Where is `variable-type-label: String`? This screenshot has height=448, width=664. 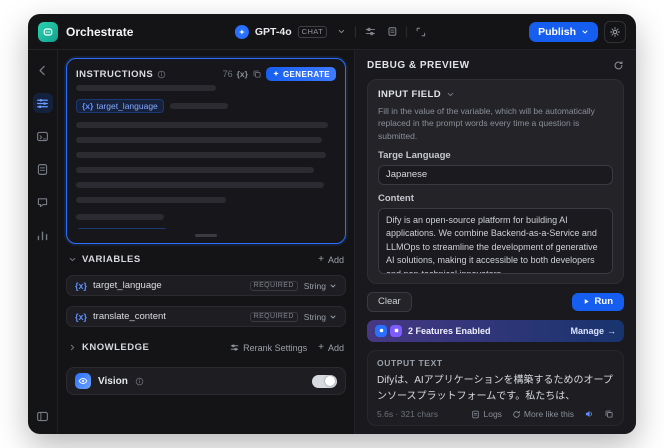
variable-type-label: String is located at coordinates (314, 316).